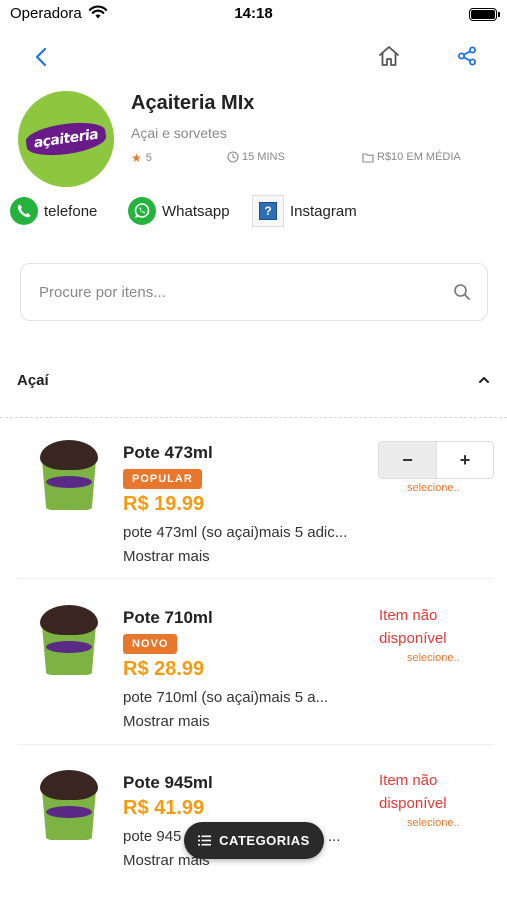  I want to click on category-title: Açaí, so click(33, 380).